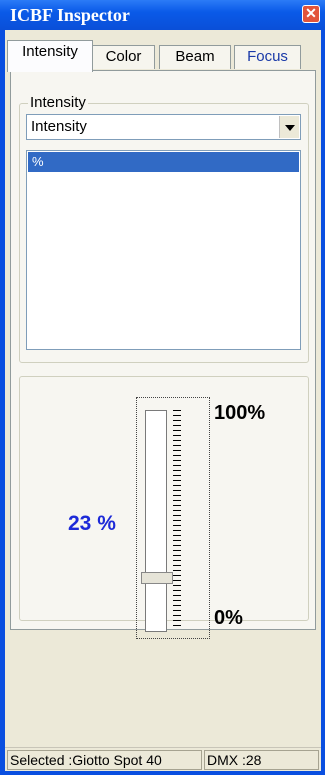 The height and width of the screenshot is (775, 325). Describe the element at coordinates (92, 523) in the screenshot. I see `intensity-value-label: 23 %` at that location.